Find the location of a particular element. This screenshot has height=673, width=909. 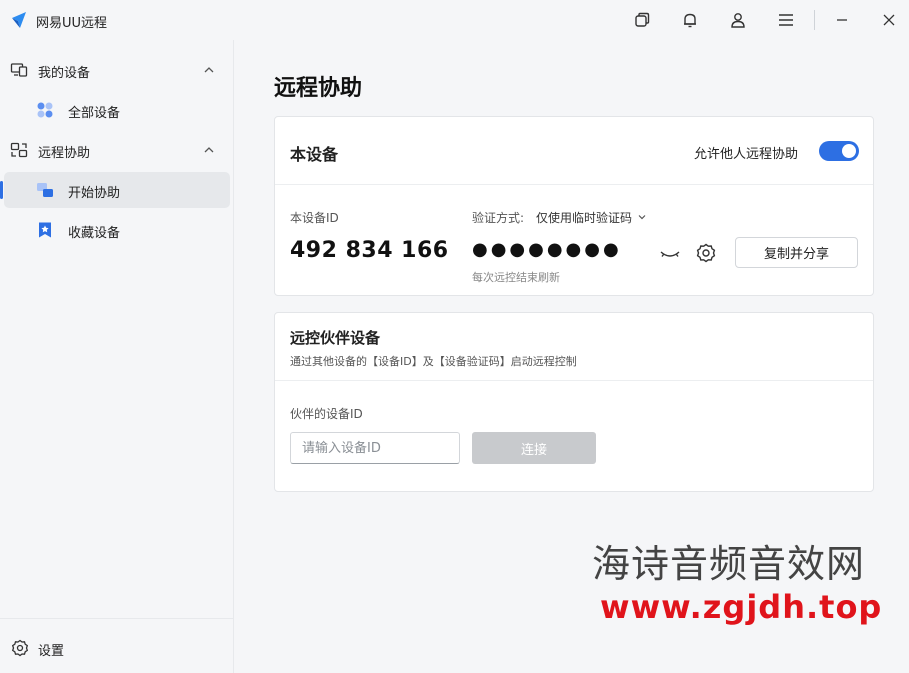

verification-code-masked: ●●●●●●●● is located at coordinates (547, 249).